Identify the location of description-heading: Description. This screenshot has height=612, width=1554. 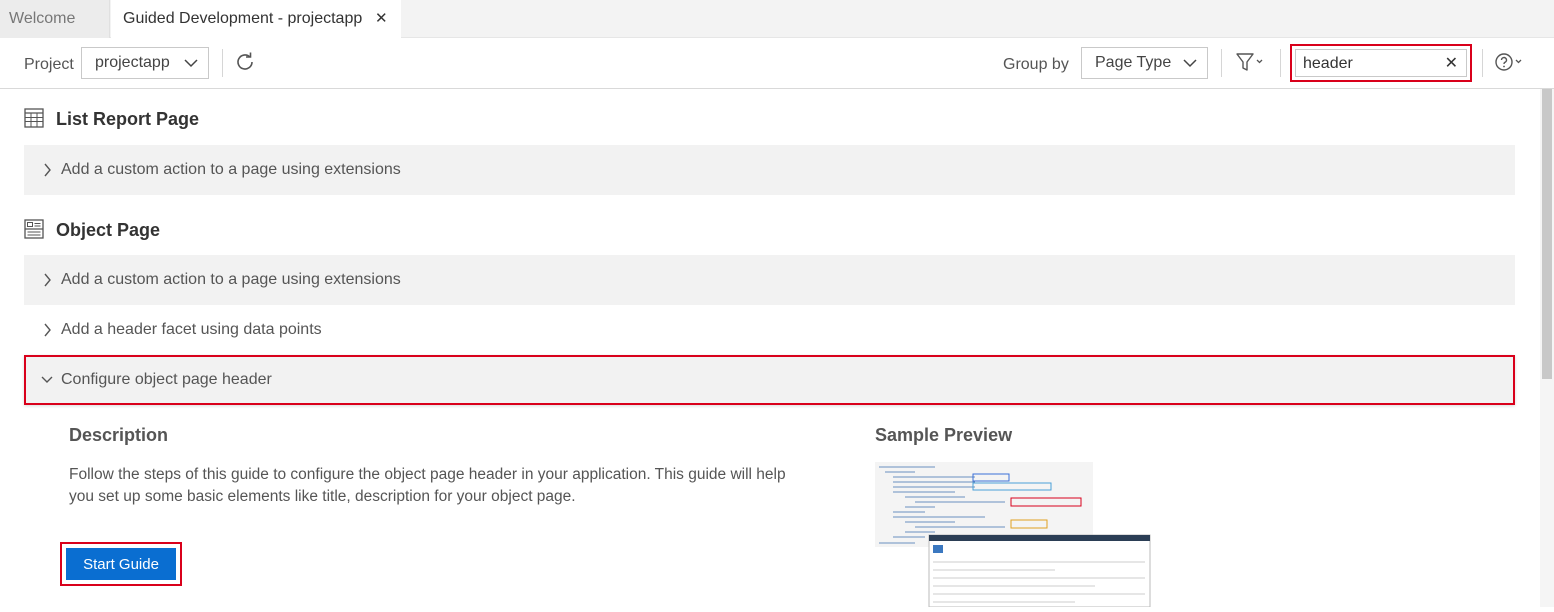
(119, 435).